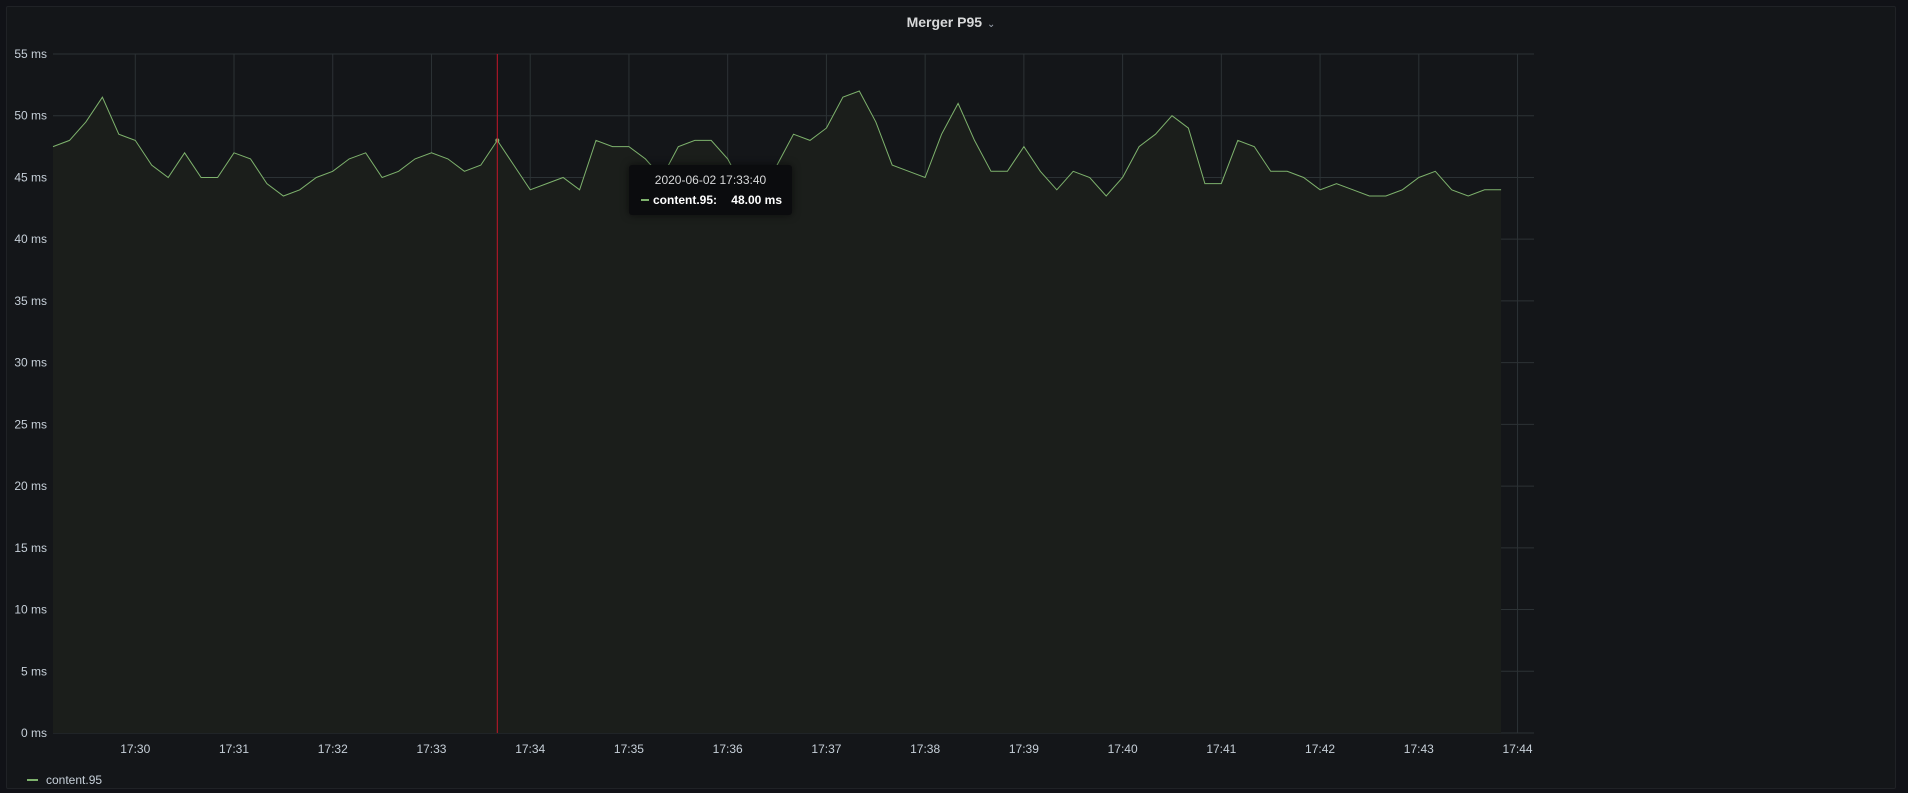 This screenshot has width=1908, height=793. Describe the element at coordinates (1419, 749) in the screenshot. I see `x-tick-label: 17:43` at that location.